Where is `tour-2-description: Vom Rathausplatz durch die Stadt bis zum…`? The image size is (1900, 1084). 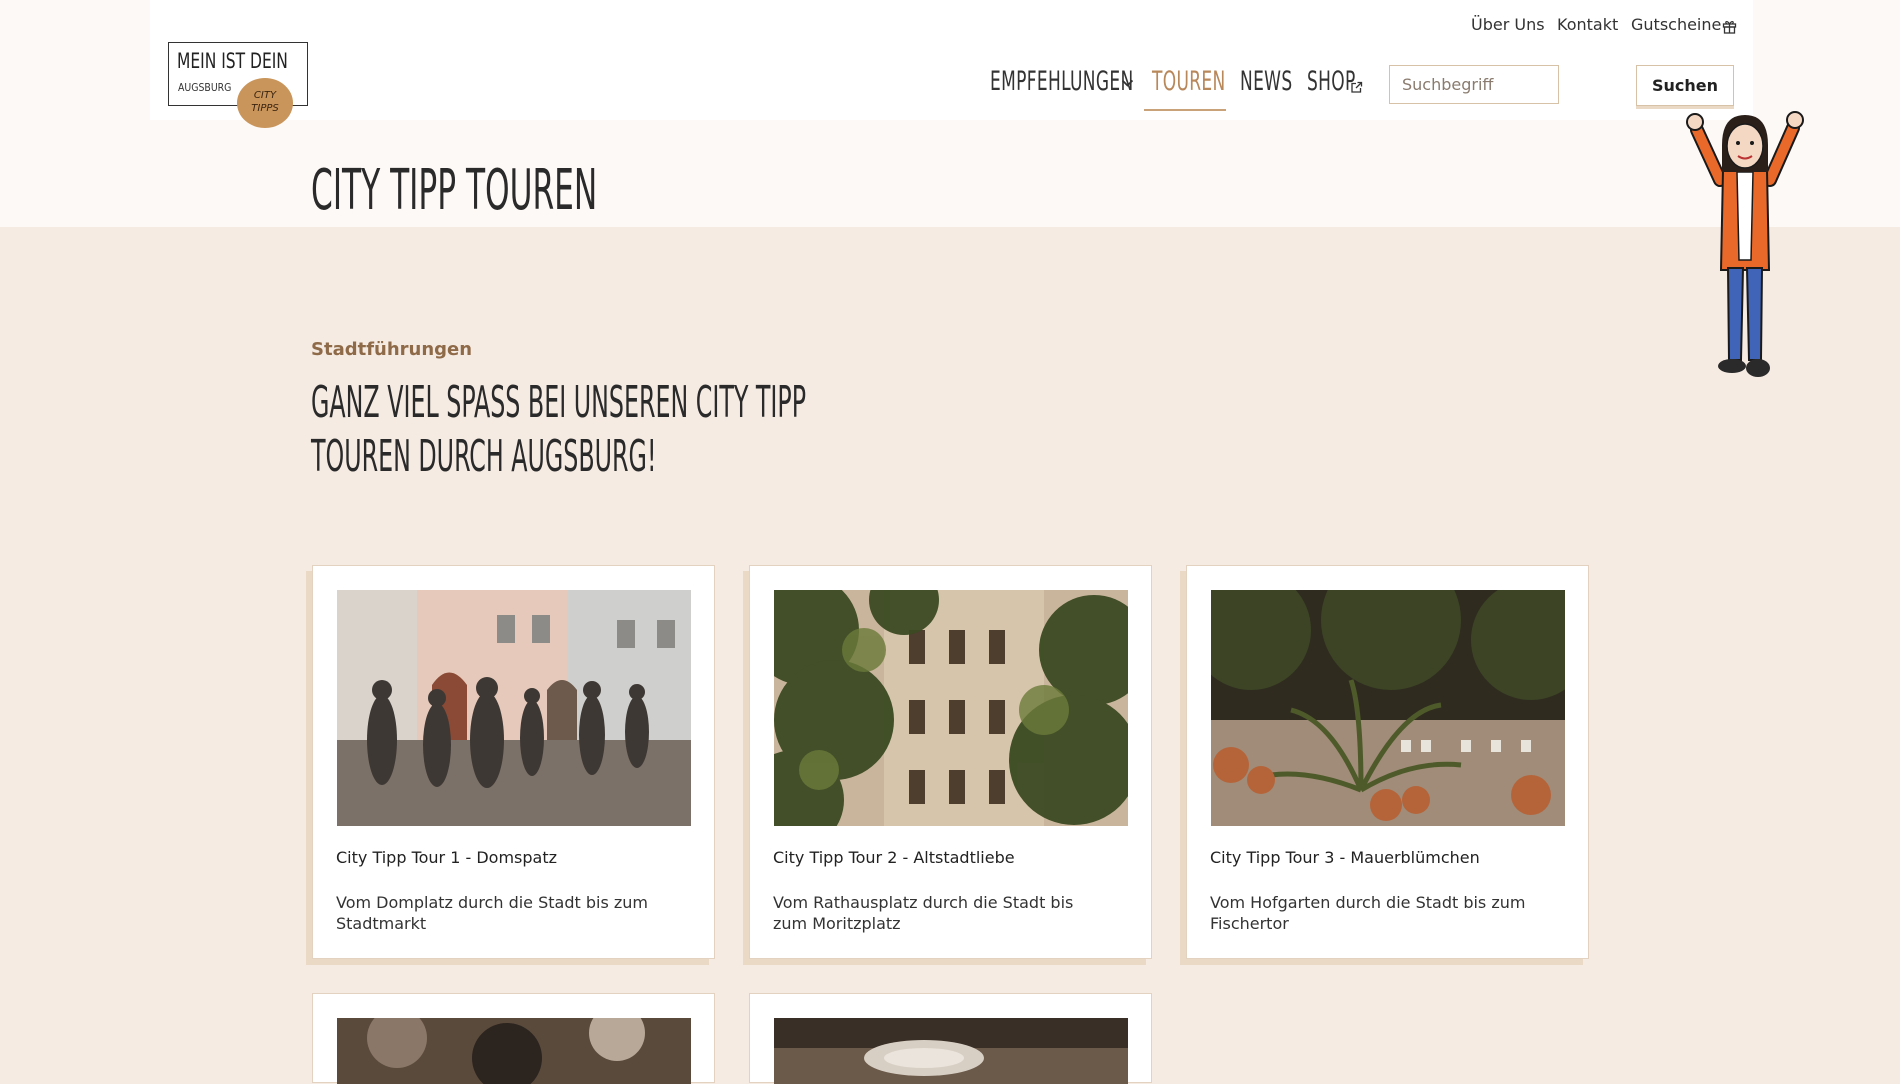
tour-2-description: Vom Rathausplatz durch die Stadt bis zum… is located at coordinates (923, 913).